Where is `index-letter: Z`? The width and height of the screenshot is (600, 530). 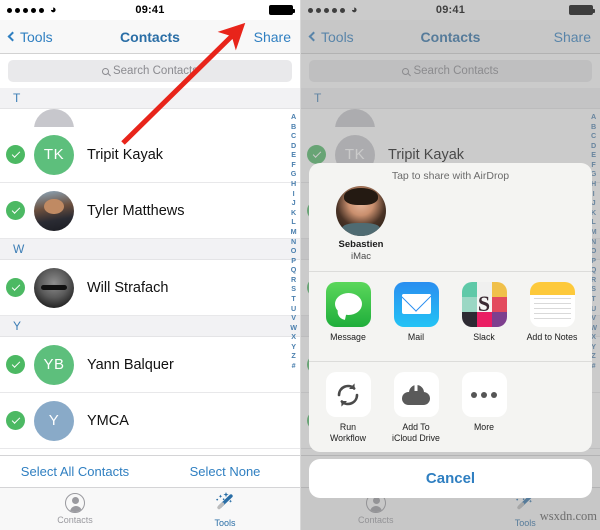 index-letter: Z is located at coordinates (293, 356).